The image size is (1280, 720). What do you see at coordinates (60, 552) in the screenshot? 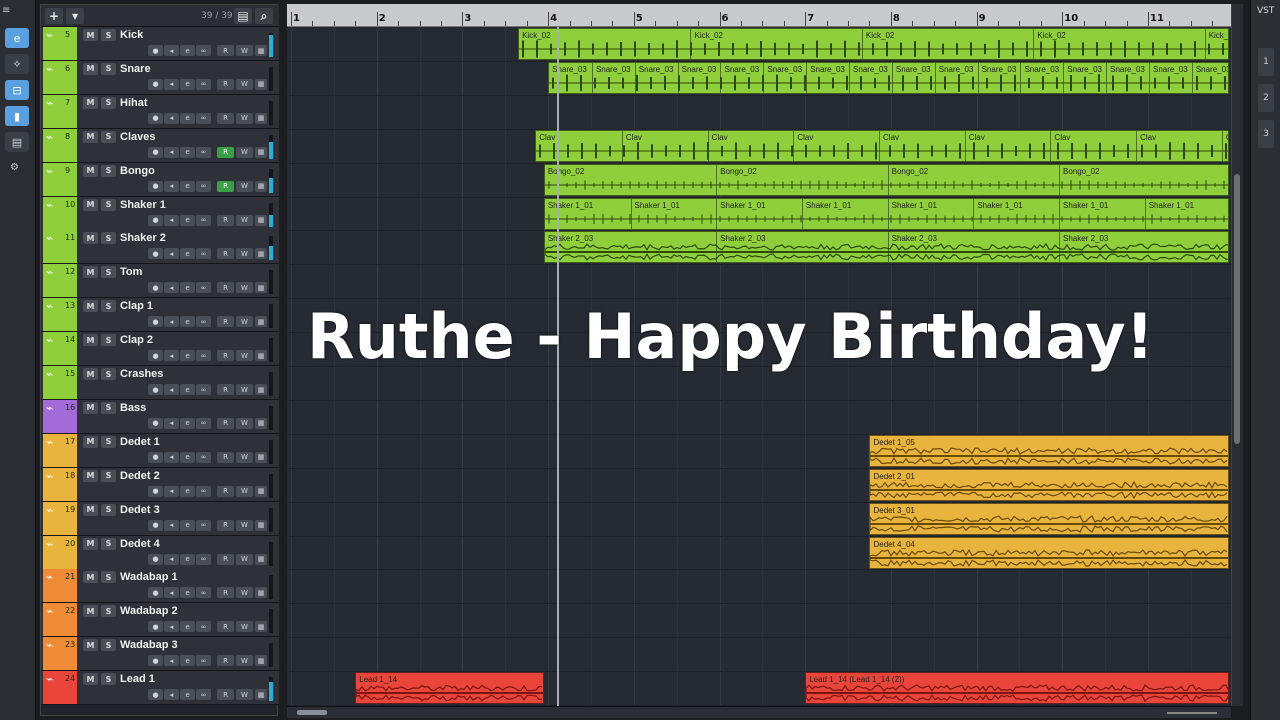
I see `track-color-strip: ⌁ 20` at bounding box center [60, 552].